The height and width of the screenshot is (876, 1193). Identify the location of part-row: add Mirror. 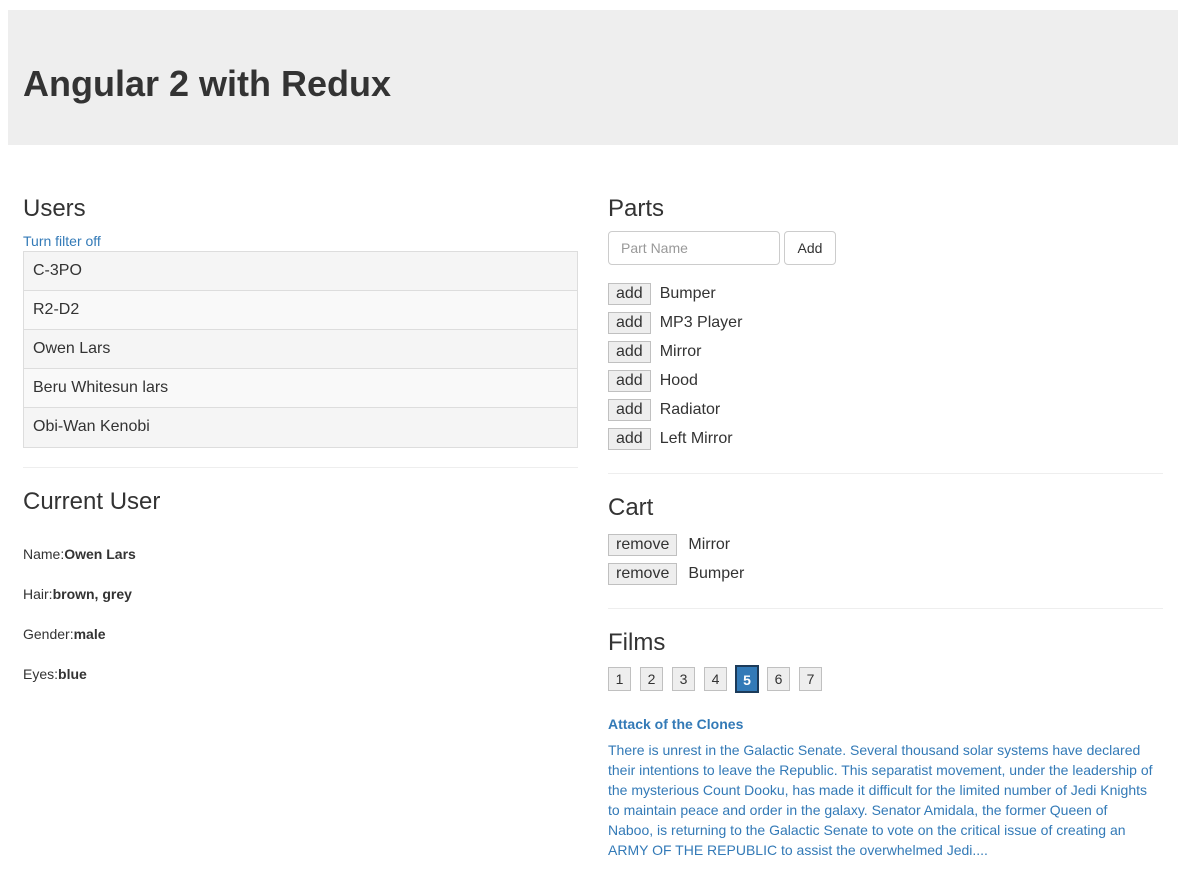
(654, 352).